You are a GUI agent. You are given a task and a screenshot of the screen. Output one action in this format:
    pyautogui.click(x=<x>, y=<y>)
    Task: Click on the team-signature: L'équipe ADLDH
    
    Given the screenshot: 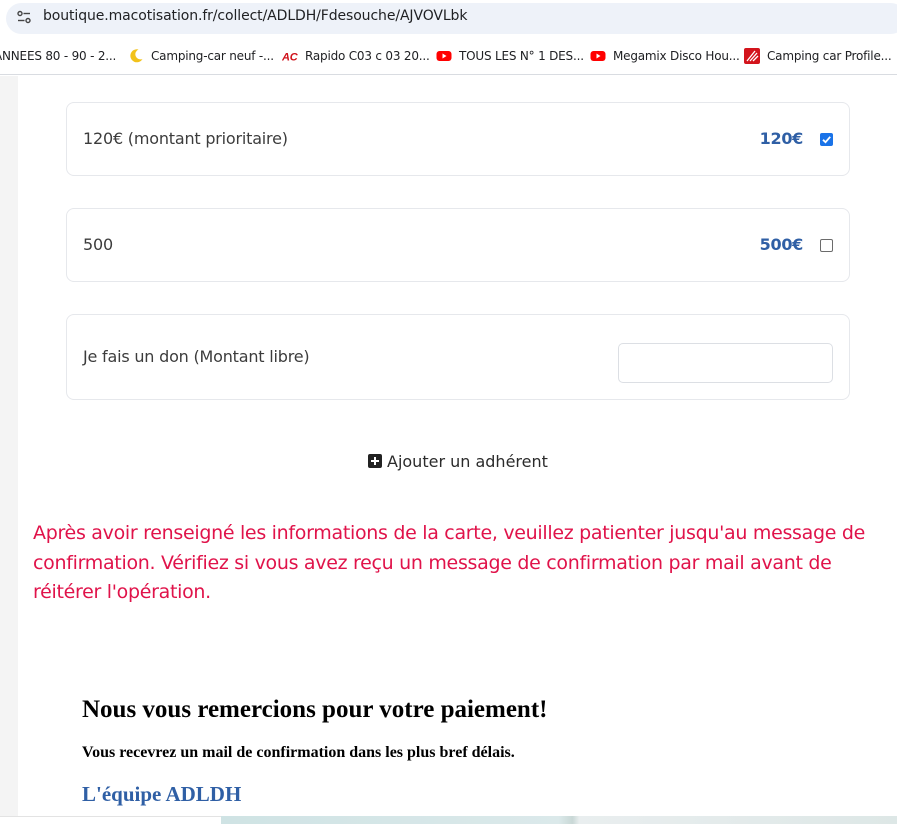 What is the action you would take?
    pyautogui.click(x=162, y=794)
    